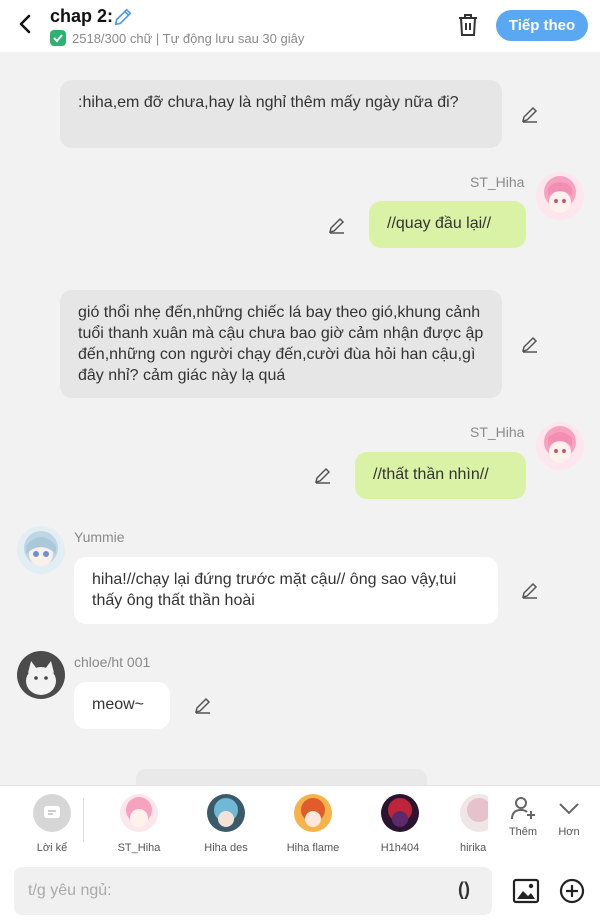 This screenshot has width=600, height=924. I want to click on message-text: //quay đầu lại//, so click(439, 223).